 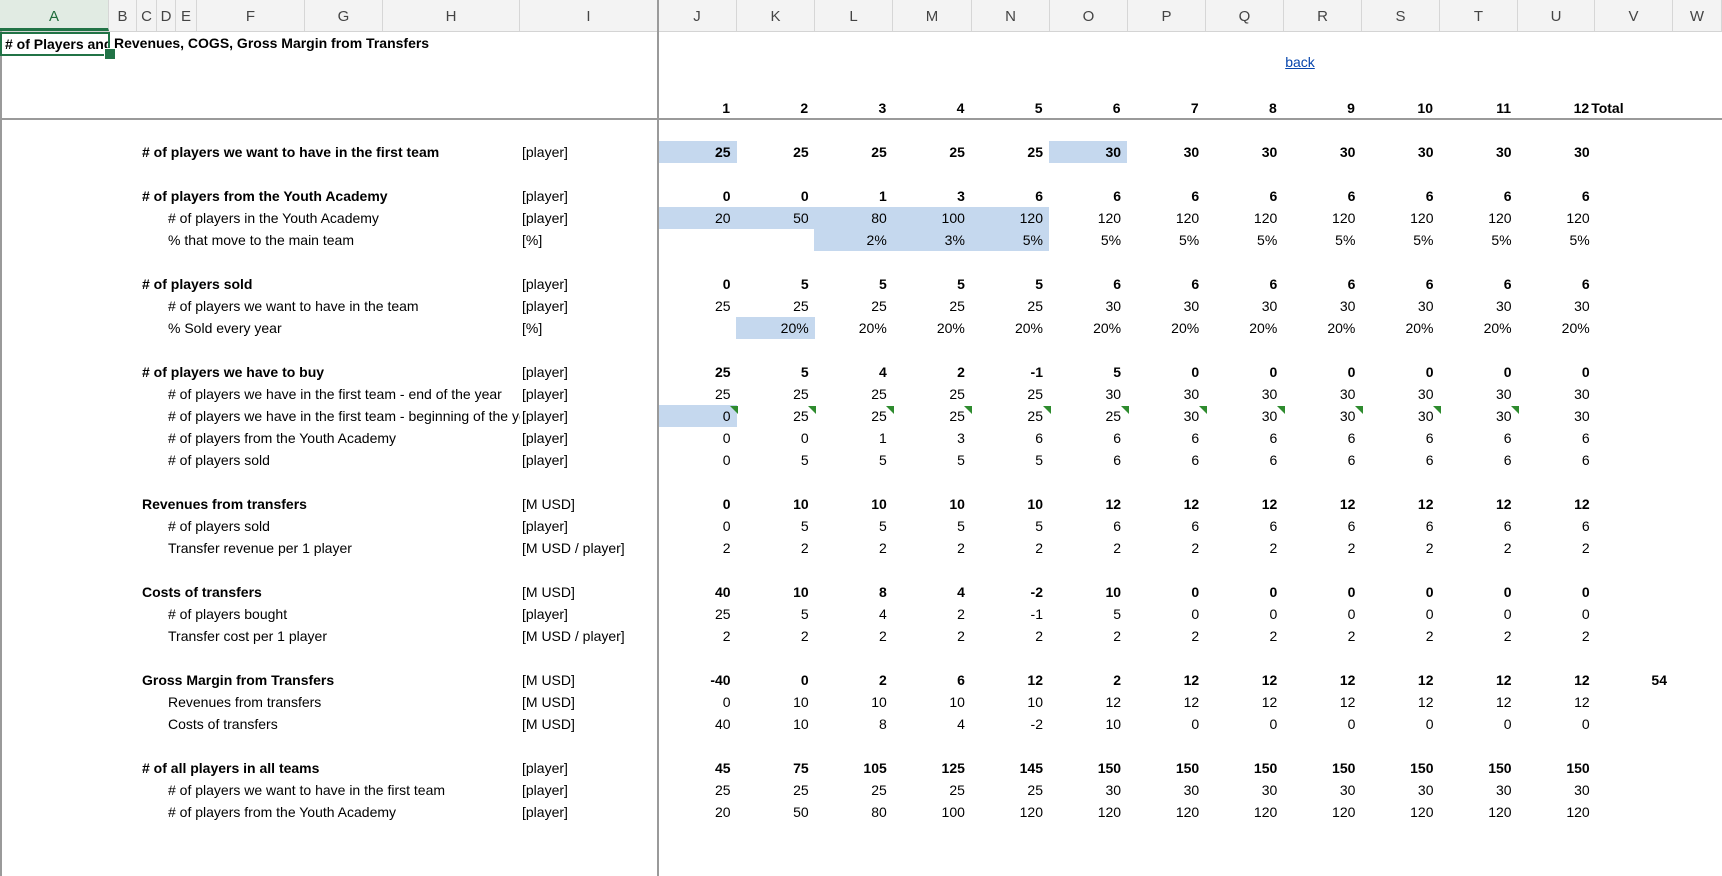 I want to click on column-header-a: A, so click(x=54, y=15).